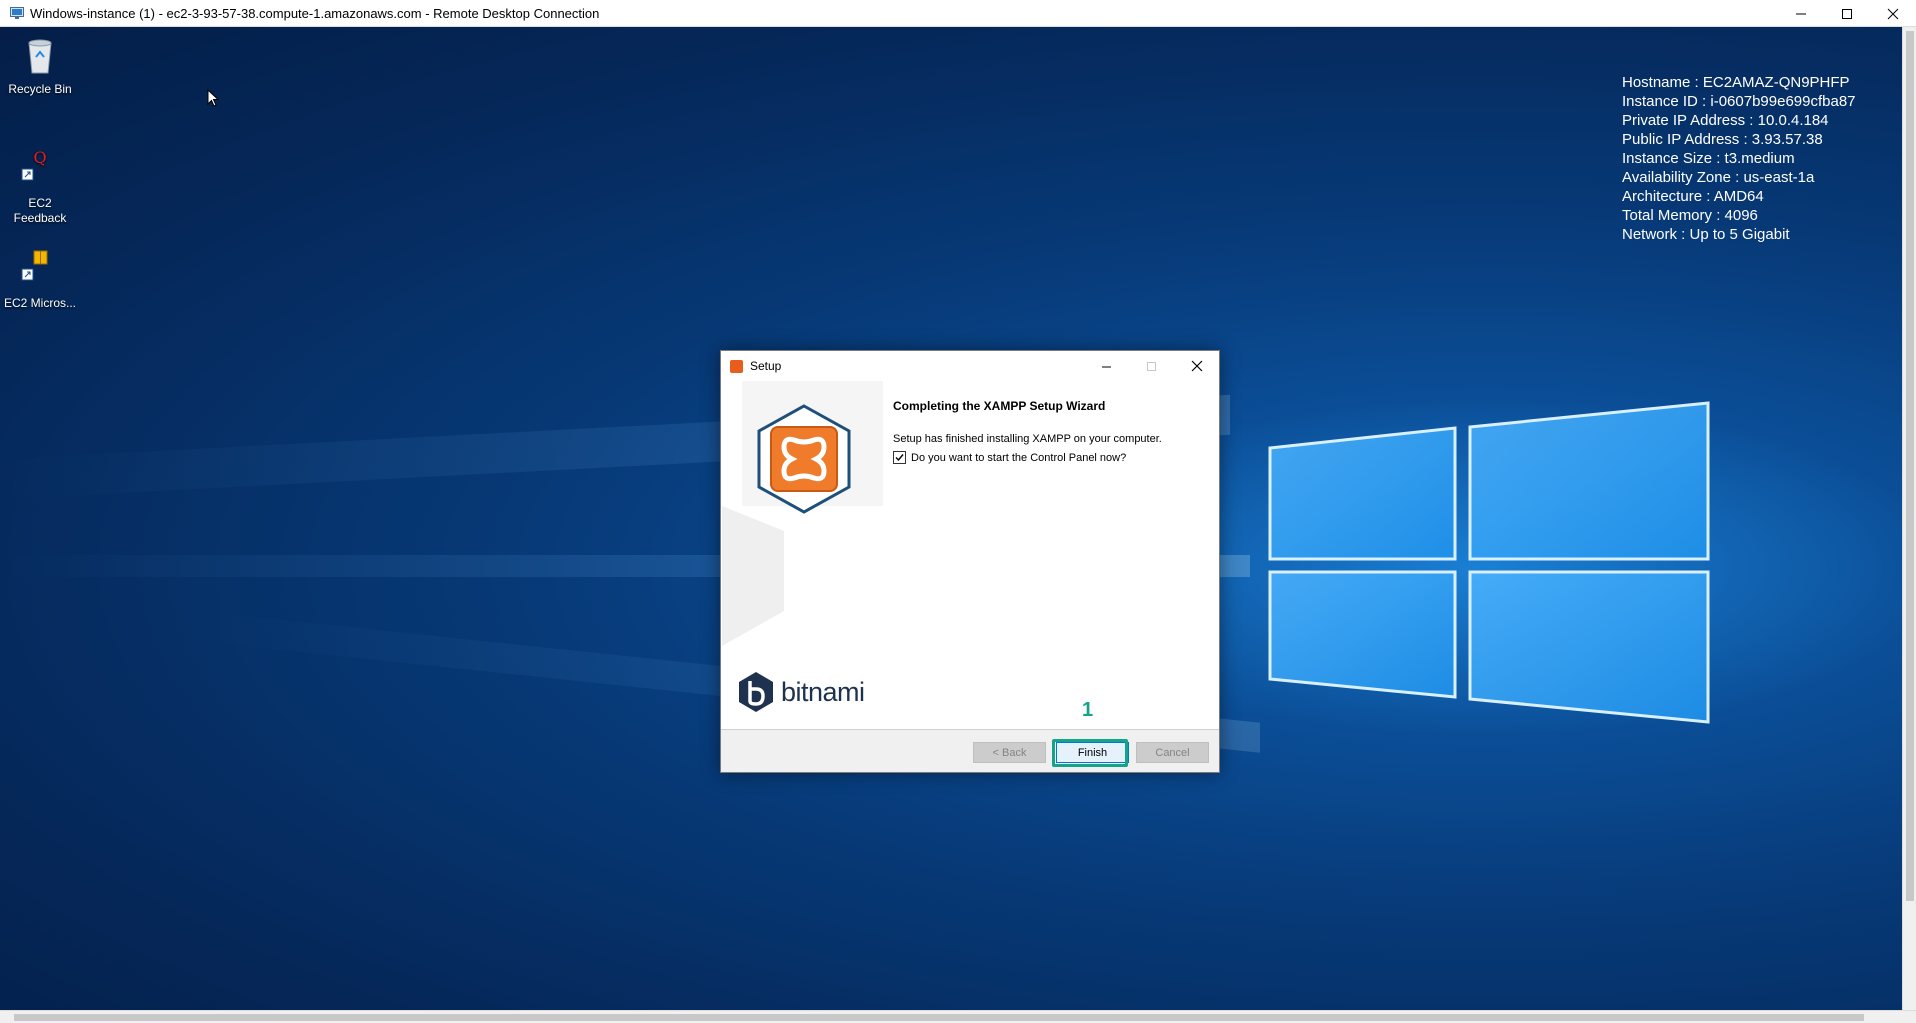 This screenshot has height=1023, width=1916. I want to click on package-shortcut-icon, so click(34, 265).